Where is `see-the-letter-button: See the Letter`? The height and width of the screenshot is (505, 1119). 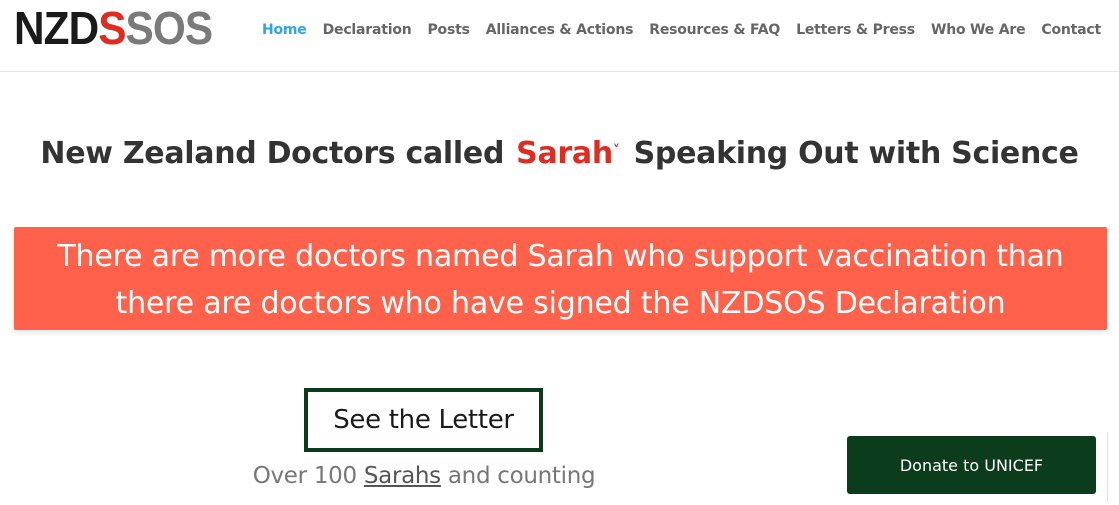
see-the-letter-button: See the Letter is located at coordinates (423, 420).